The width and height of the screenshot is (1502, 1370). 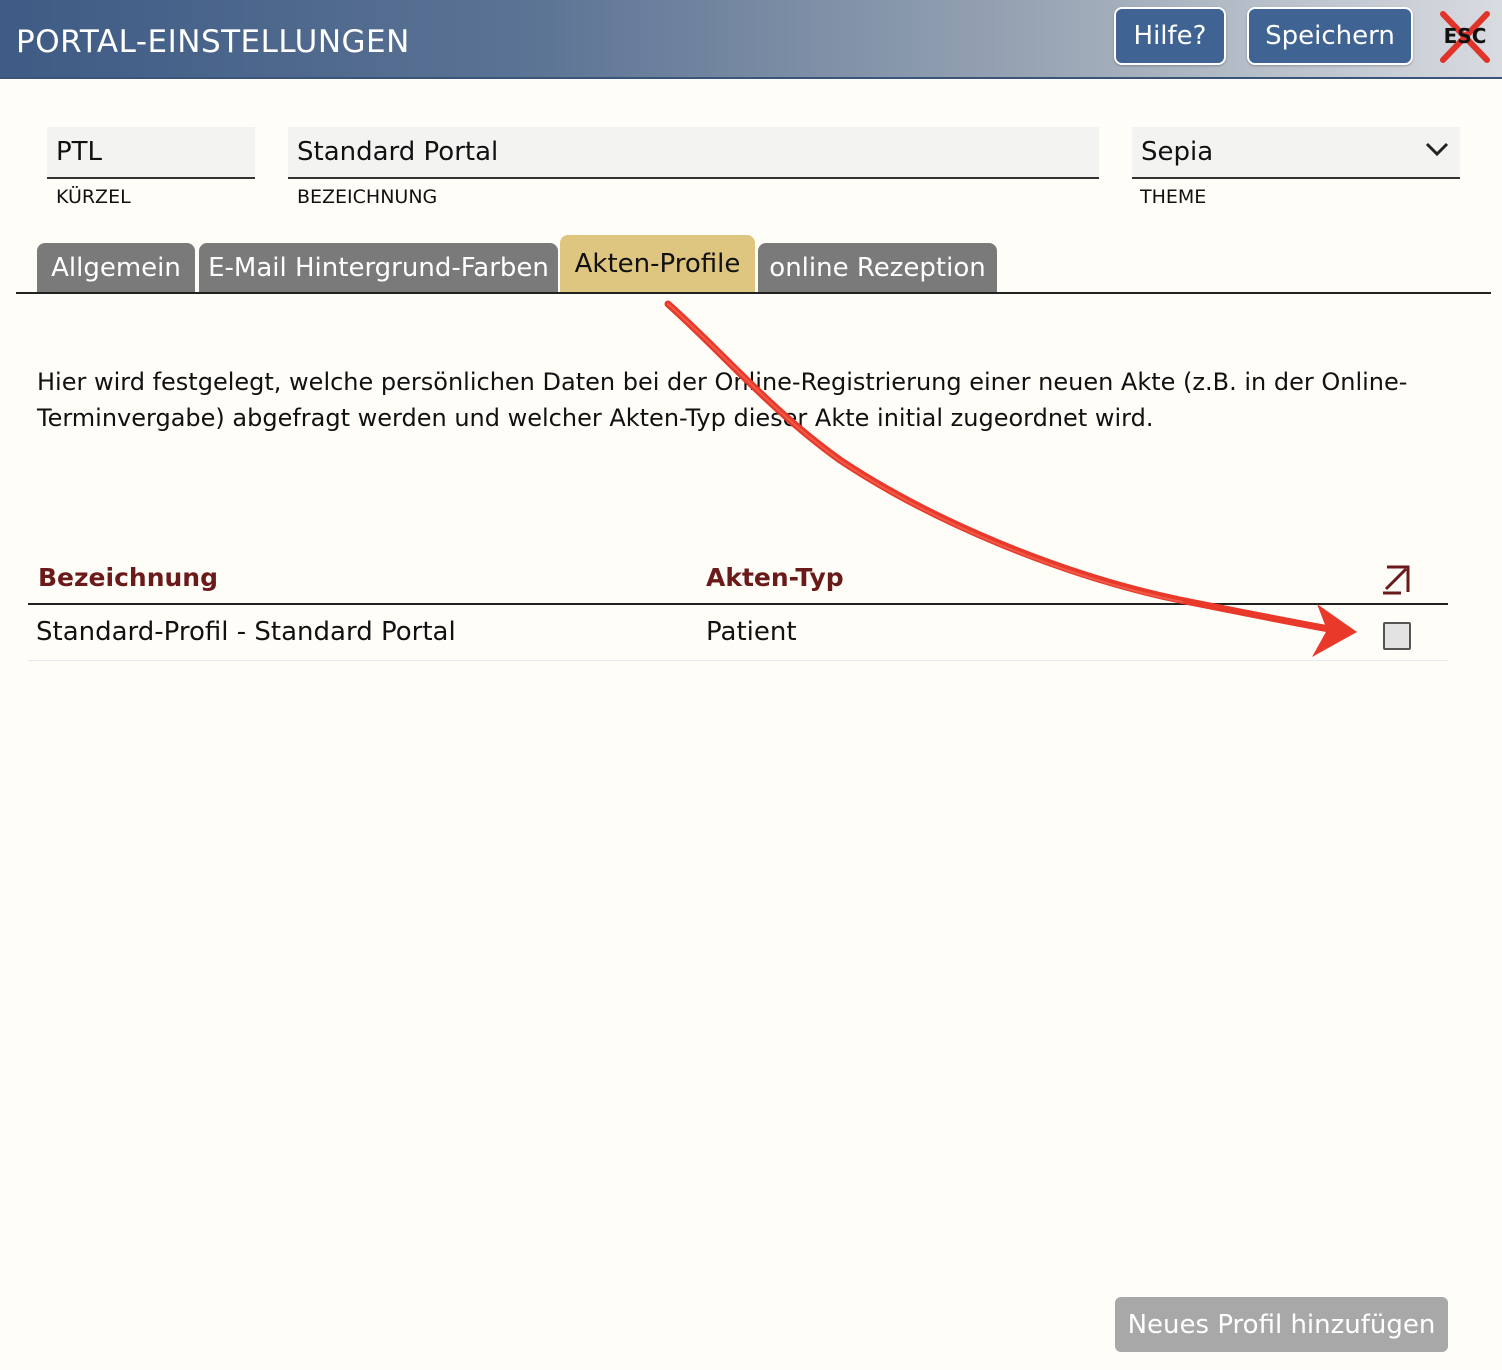 I want to click on kuerzel-field: PTL, so click(x=151, y=153).